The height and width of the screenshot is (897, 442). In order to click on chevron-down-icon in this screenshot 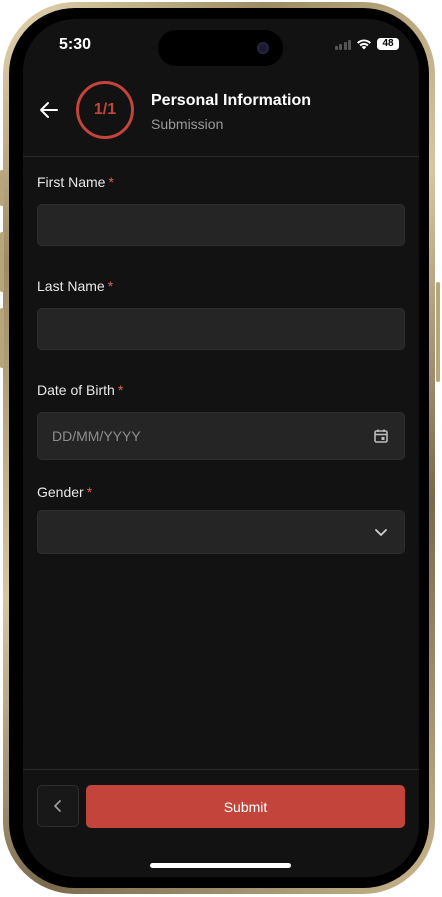, I will do `click(381, 532)`.